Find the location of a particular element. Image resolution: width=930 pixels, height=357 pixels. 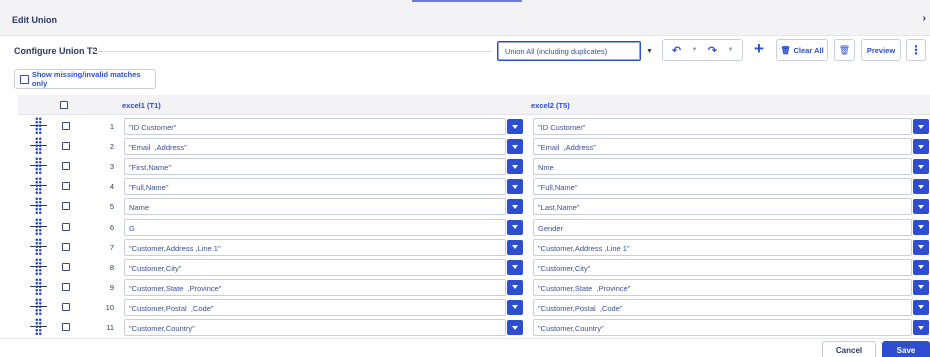

right-column-value: "Customer,State ,Province" is located at coordinates (584, 288).